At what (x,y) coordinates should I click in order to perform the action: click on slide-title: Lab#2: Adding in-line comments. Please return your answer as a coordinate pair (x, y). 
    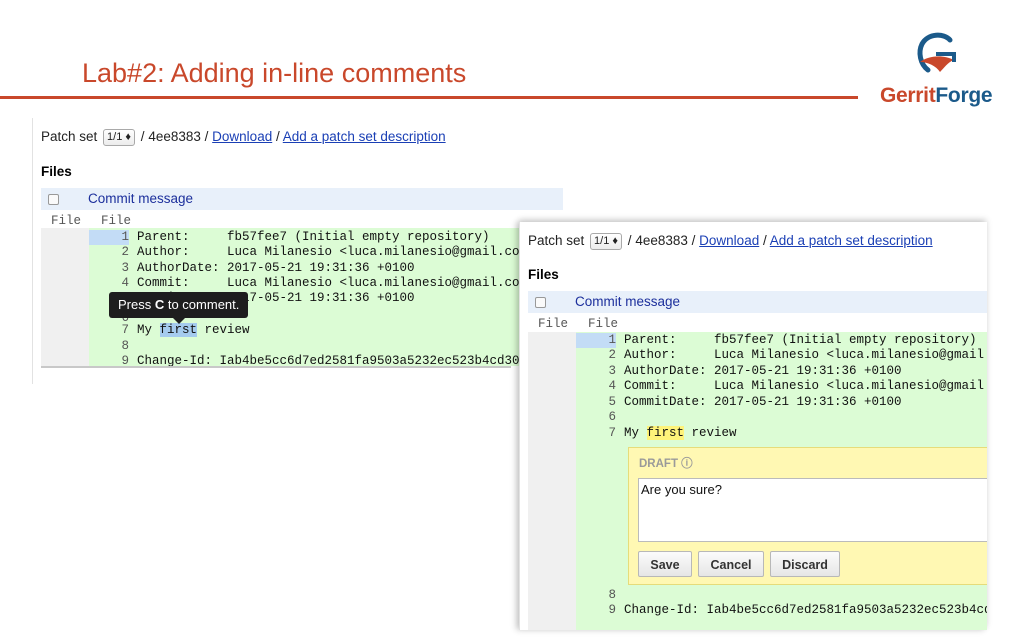
    Looking at the image, I should click on (274, 73).